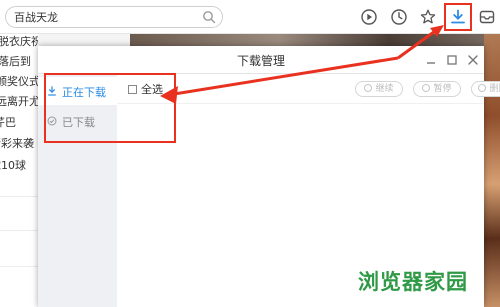  I want to click on background-side-image, so click(492, 170).